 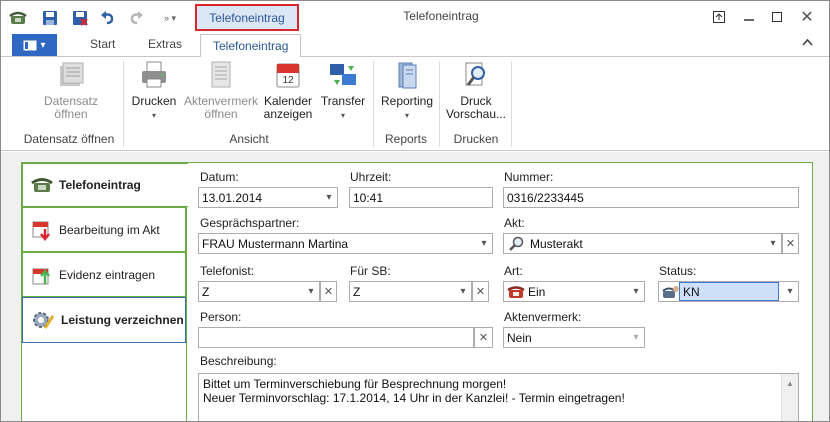 I want to click on uhrzeit-field: 10:41, so click(x=421, y=197).